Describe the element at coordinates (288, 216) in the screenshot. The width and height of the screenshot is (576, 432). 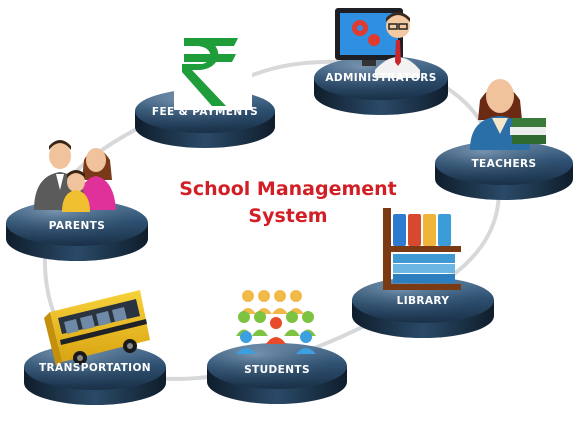
I see `title-line-2: System` at that location.